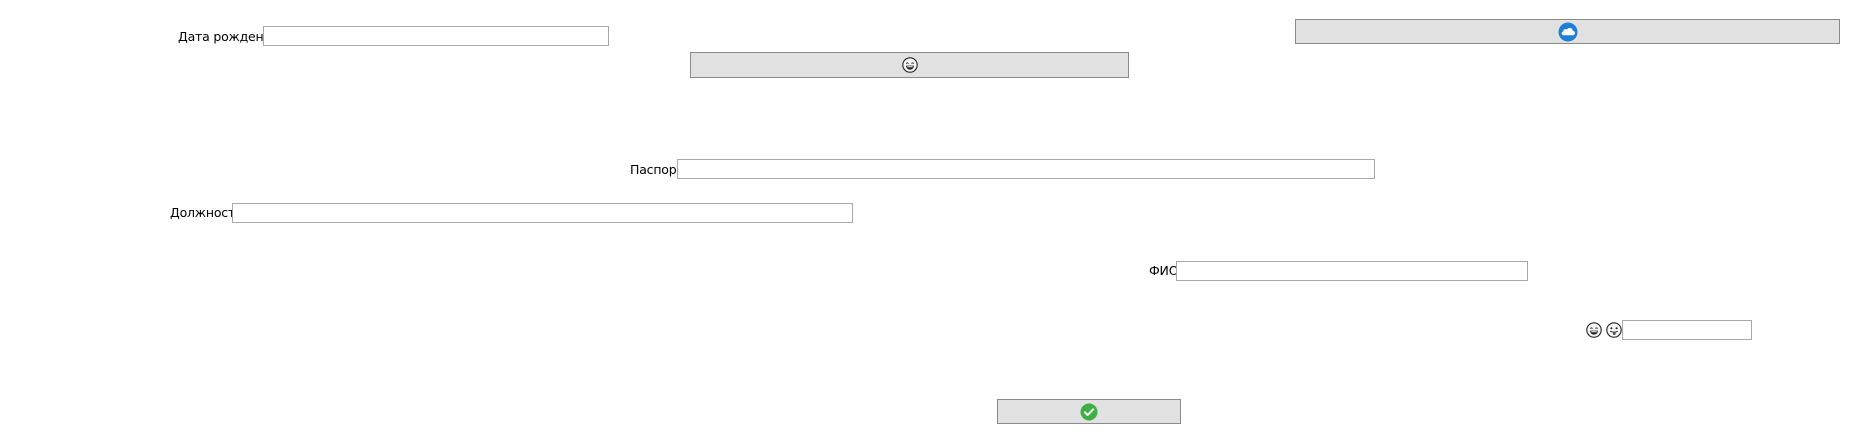 This screenshot has width=1873, height=437. What do you see at coordinates (1352, 271) in the screenshot?
I see `full-name-field` at bounding box center [1352, 271].